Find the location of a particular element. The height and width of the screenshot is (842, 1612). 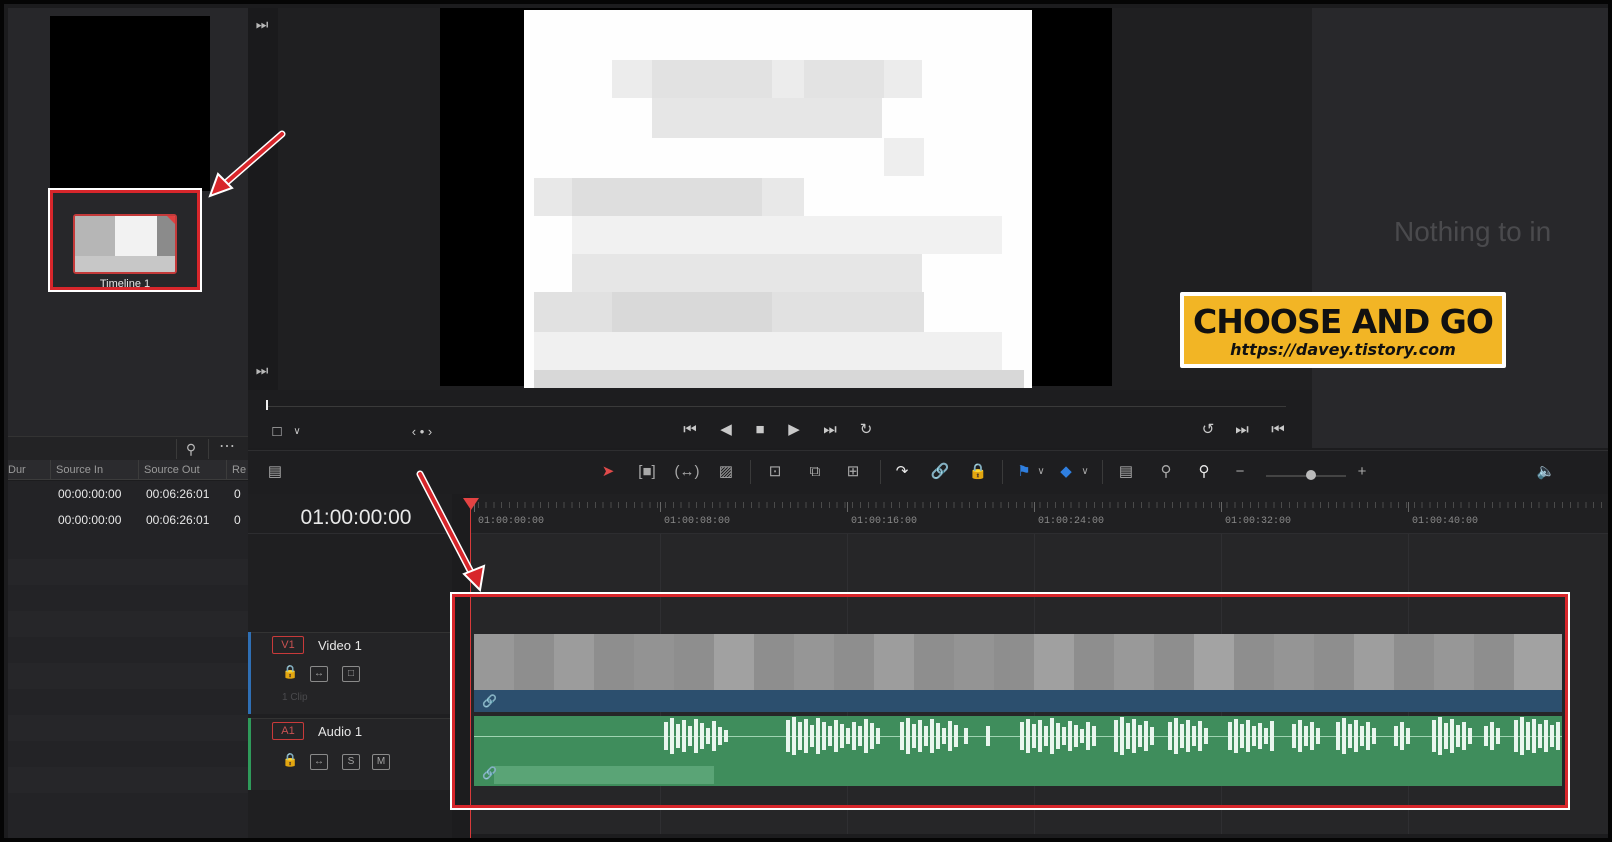

flag-dropdown-icon: ∨ is located at coordinates (1041, 472).